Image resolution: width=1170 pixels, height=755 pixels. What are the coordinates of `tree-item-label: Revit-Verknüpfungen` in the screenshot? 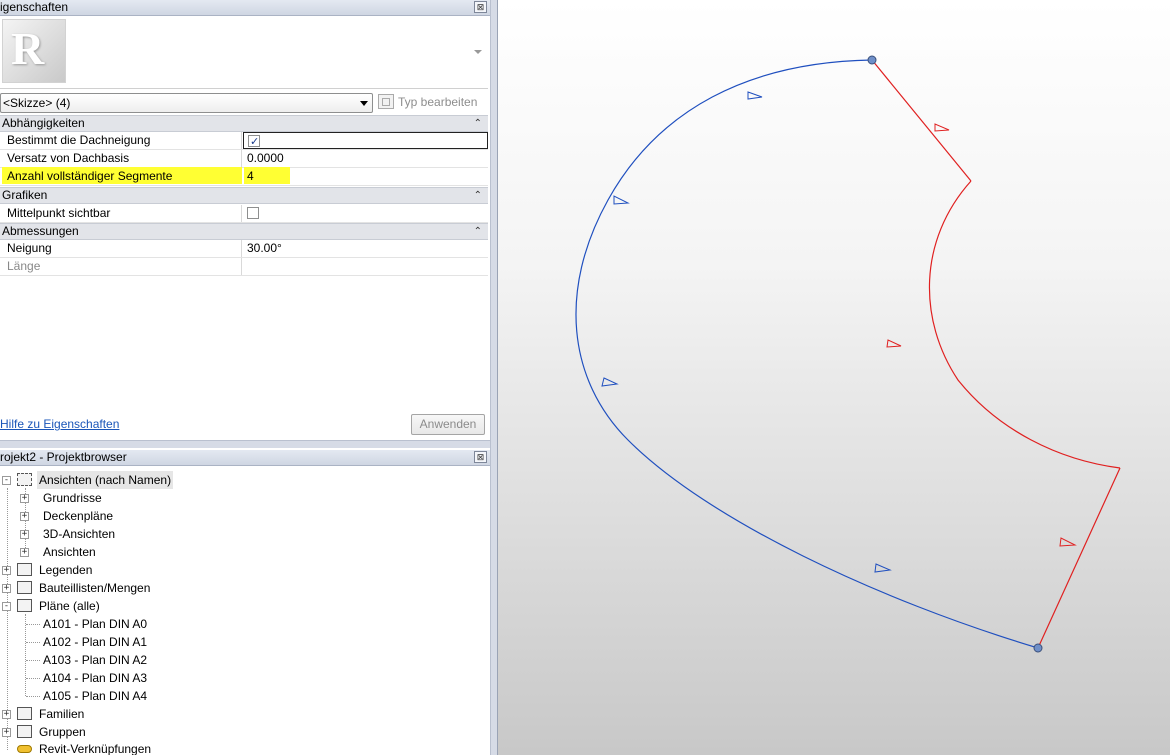 It's located at (95, 748).